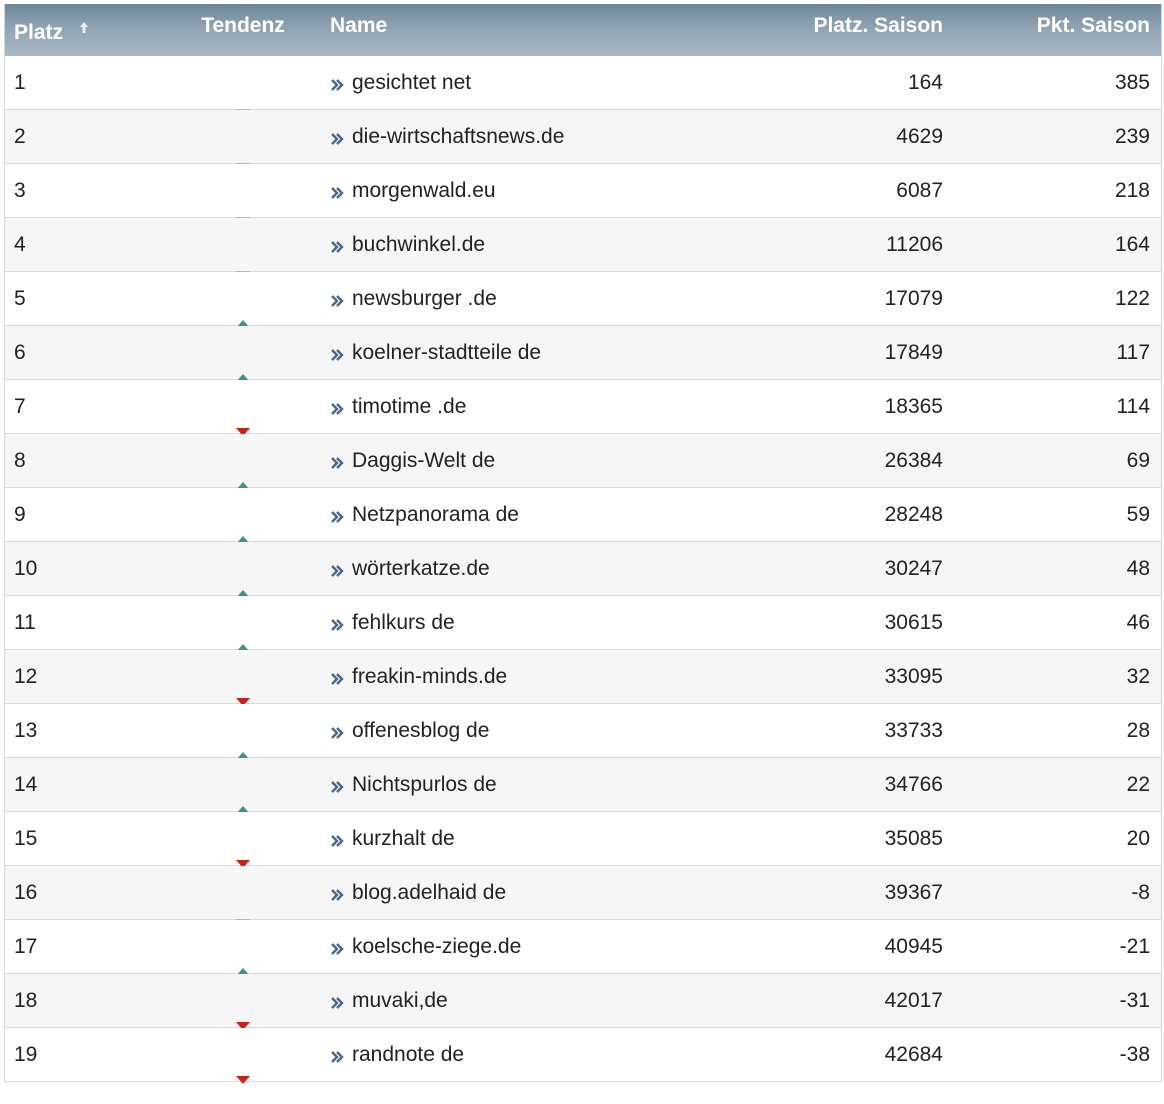 This screenshot has height=1104, width=1164. I want to click on cell-name: timotime .de, so click(398, 406).